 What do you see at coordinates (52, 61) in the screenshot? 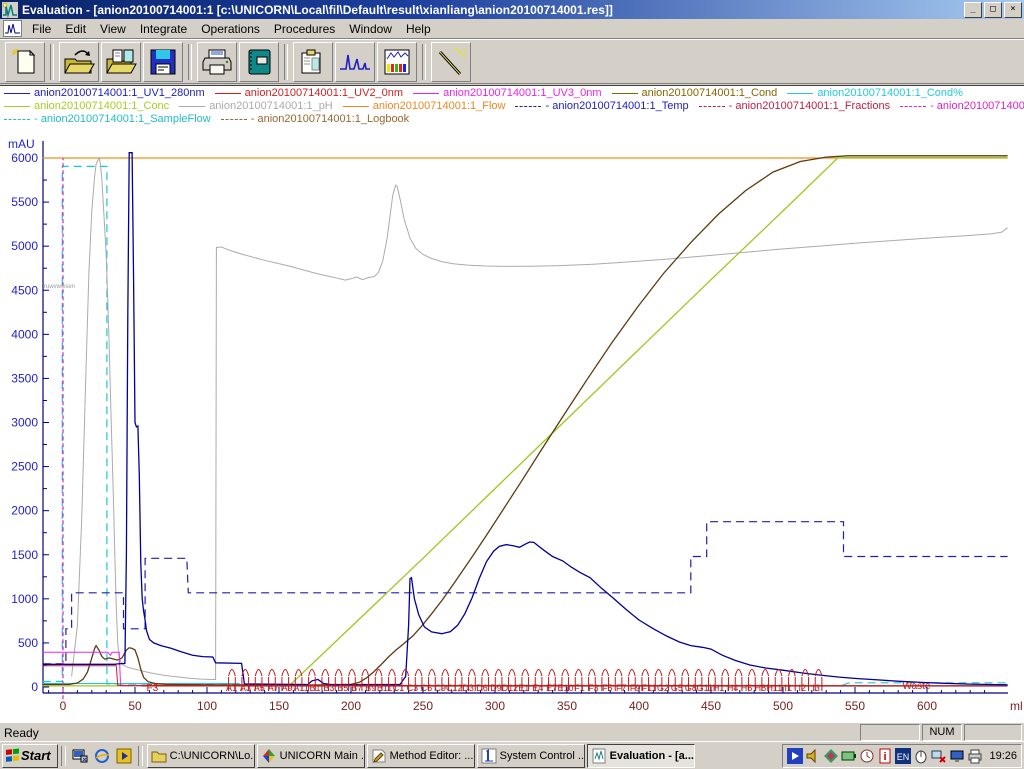
I see `toolbar-separator` at bounding box center [52, 61].